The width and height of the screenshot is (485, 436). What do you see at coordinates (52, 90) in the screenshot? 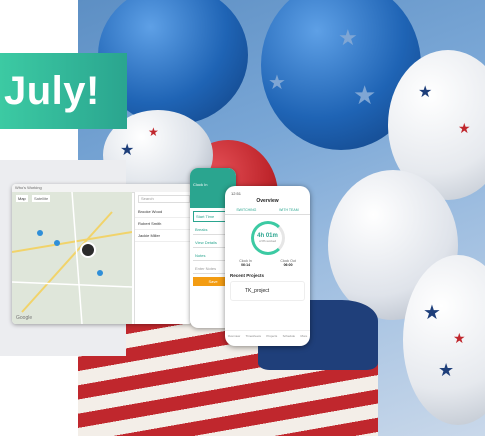
I see `banner-text: July!` at bounding box center [52, 90].